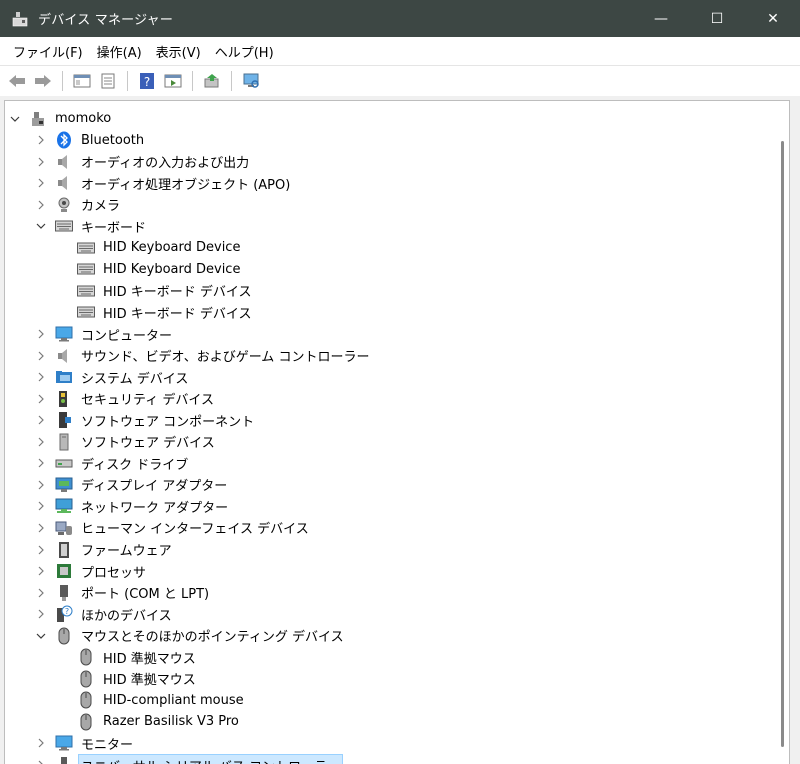  I want to click on tree-category-item: ネットワーク アダプター, so click(397, 506).